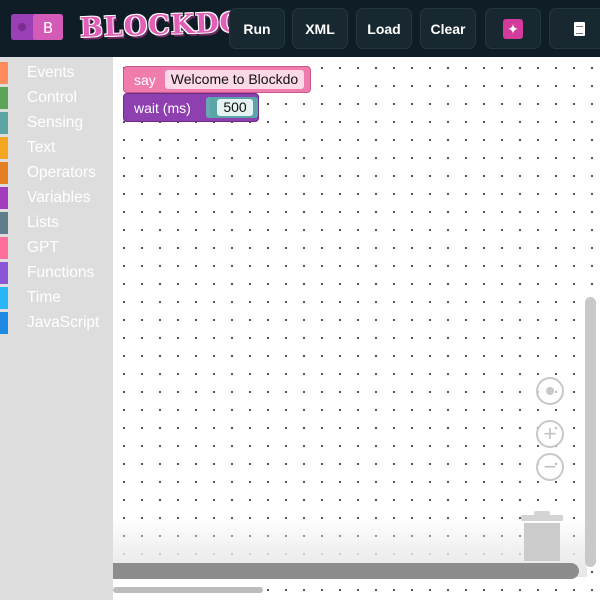 The image size is (600, 600). What do you see at coordinates (550, 467) in the screenshot?
I see `zoom-out-icon: −` at bounding box center [550, 467].